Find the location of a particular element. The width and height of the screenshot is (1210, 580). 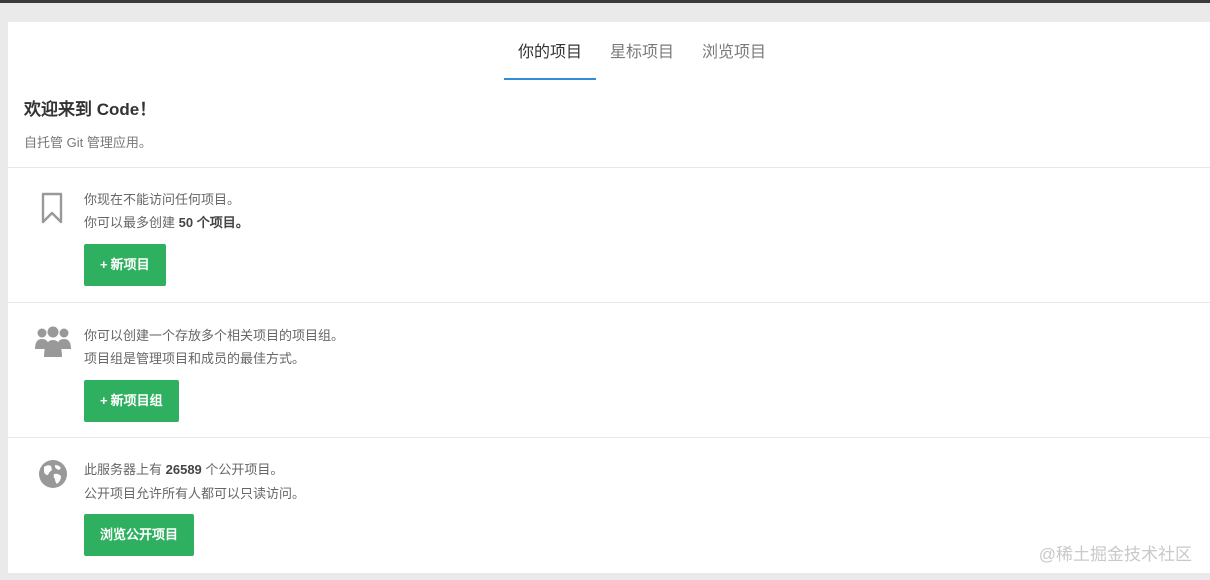

public-count-text: 此服务器上有 26589 个公开项目。 is located at coordinates (183, 468).